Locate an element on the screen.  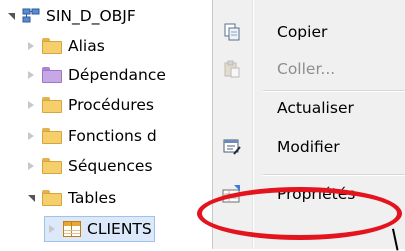
tree-node-dependances: Dépendance is located at coordinates (95, 75).